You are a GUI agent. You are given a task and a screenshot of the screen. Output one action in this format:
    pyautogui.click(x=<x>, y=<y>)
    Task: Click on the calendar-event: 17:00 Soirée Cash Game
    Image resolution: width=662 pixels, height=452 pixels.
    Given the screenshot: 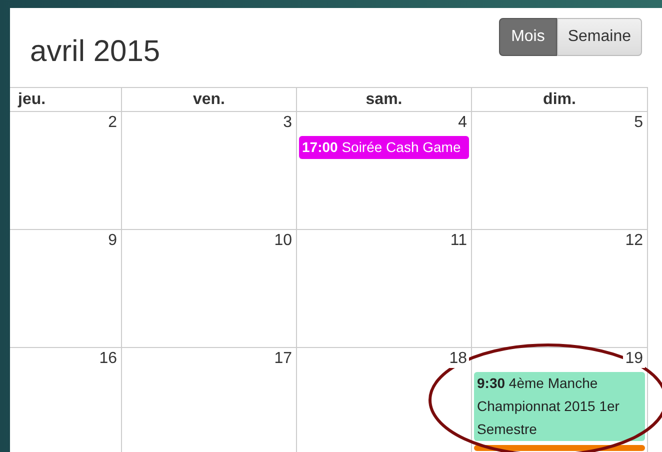 What is the action you would take?
    pyautogui.click(x=384, y=147)
    